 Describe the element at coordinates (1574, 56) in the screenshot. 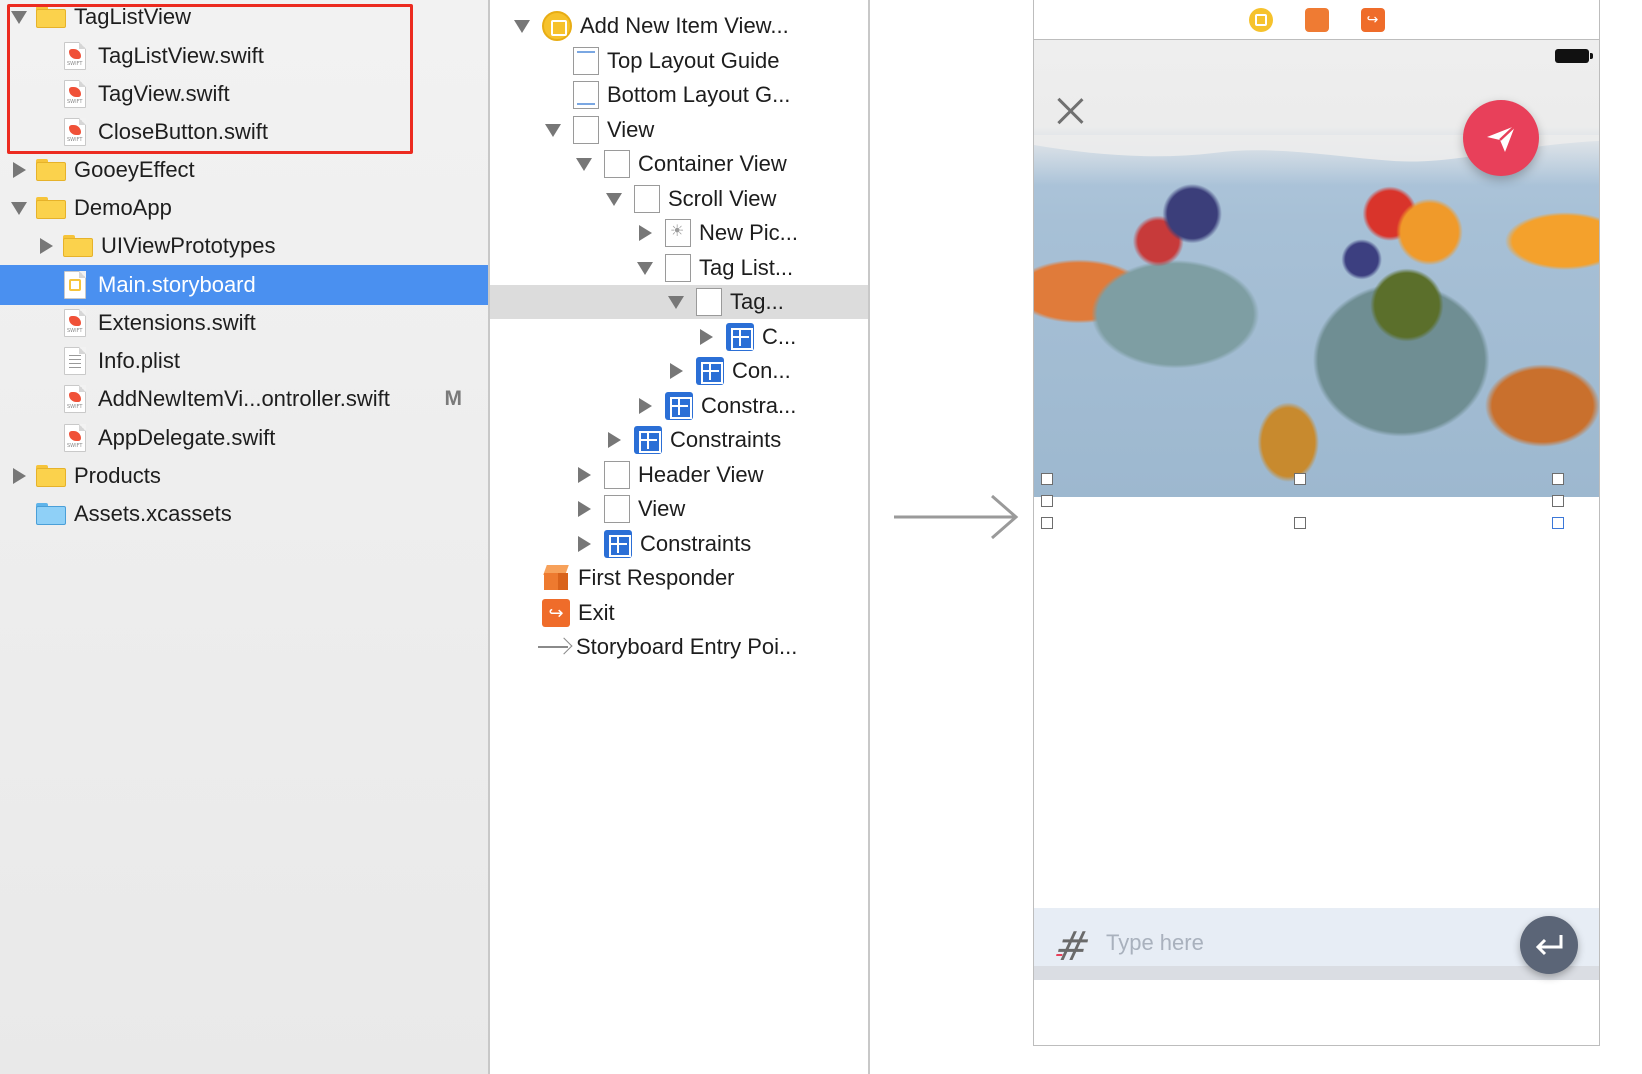

I see `battery-icon` at that location.